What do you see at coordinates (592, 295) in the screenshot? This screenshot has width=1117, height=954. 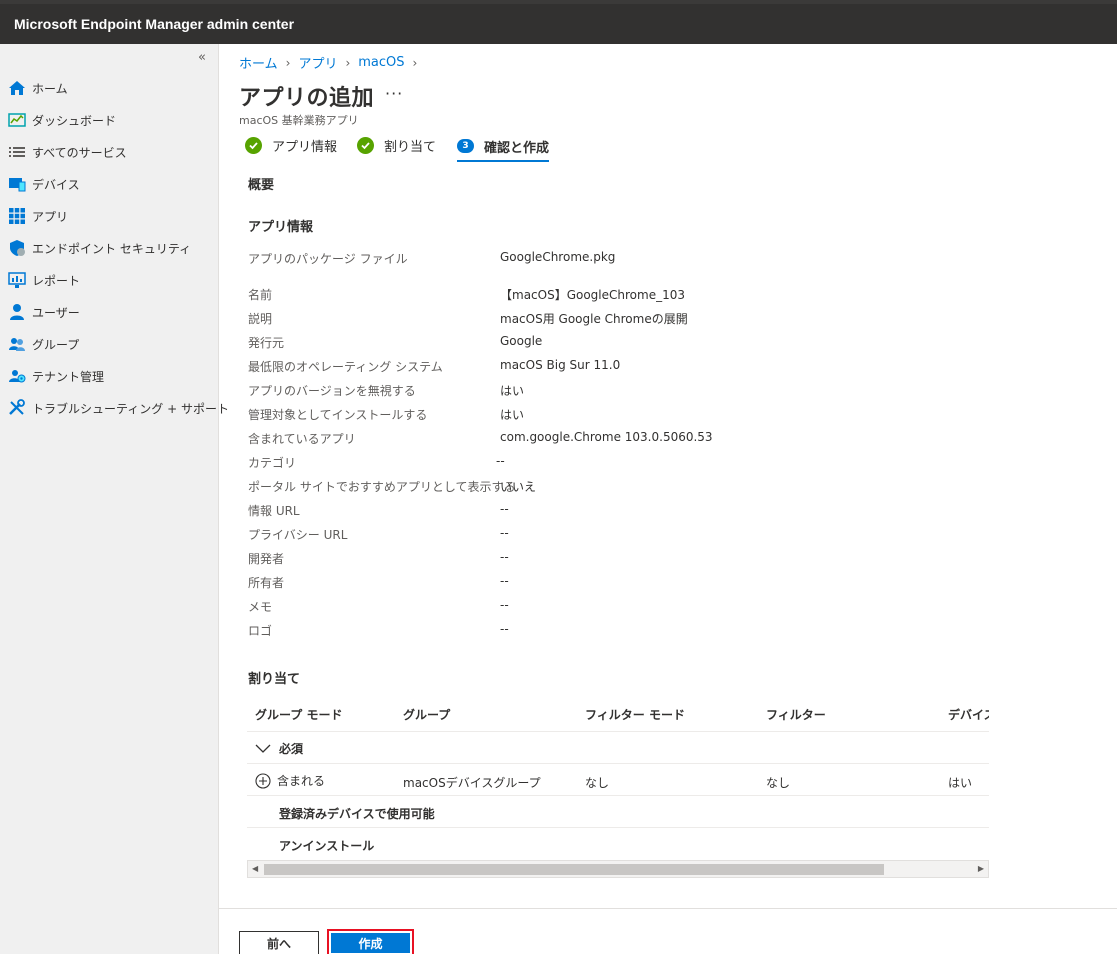 I see `field-value: 【macOS】GoogleChrome_103` at bounding box center [592, 295].